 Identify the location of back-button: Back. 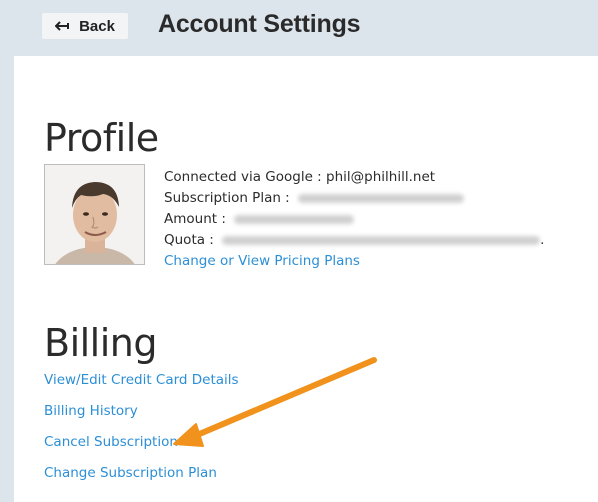
(85, 26).